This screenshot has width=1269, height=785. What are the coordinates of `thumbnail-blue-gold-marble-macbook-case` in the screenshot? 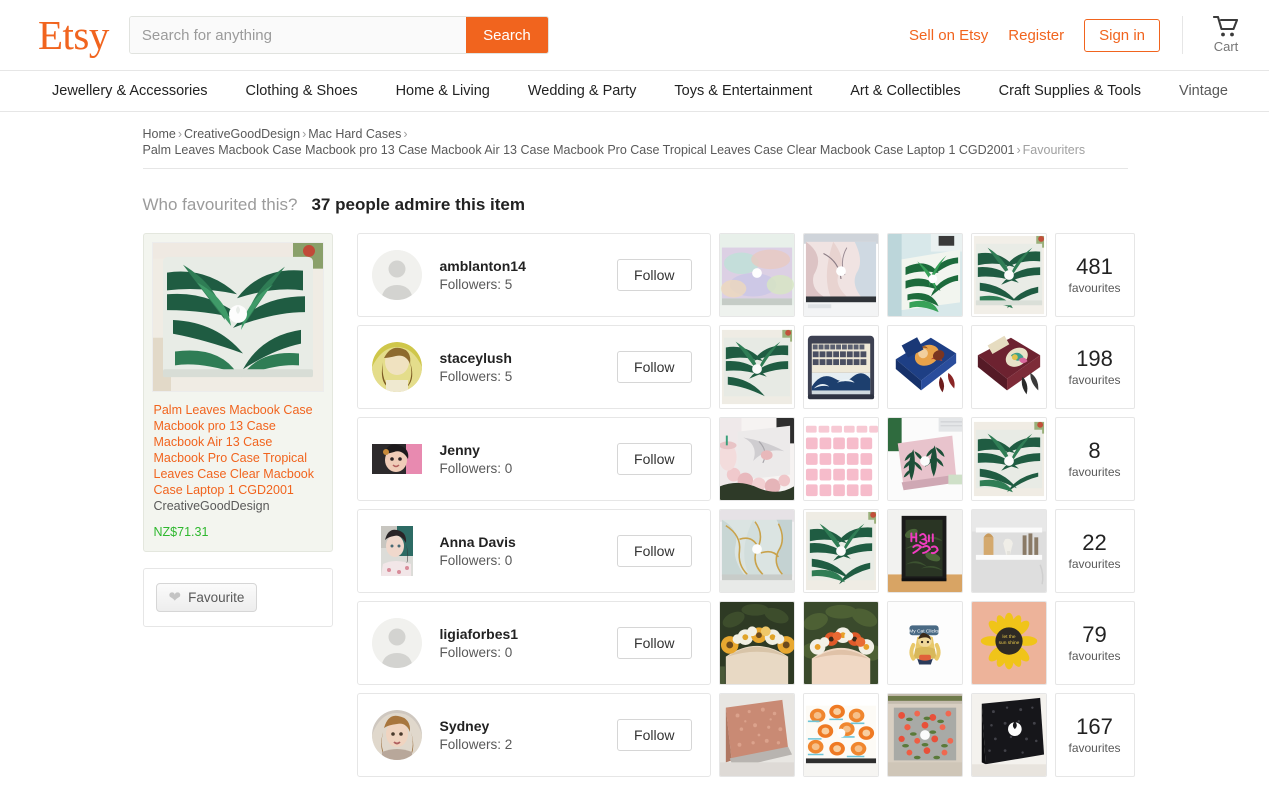 It's located at (756, 551).